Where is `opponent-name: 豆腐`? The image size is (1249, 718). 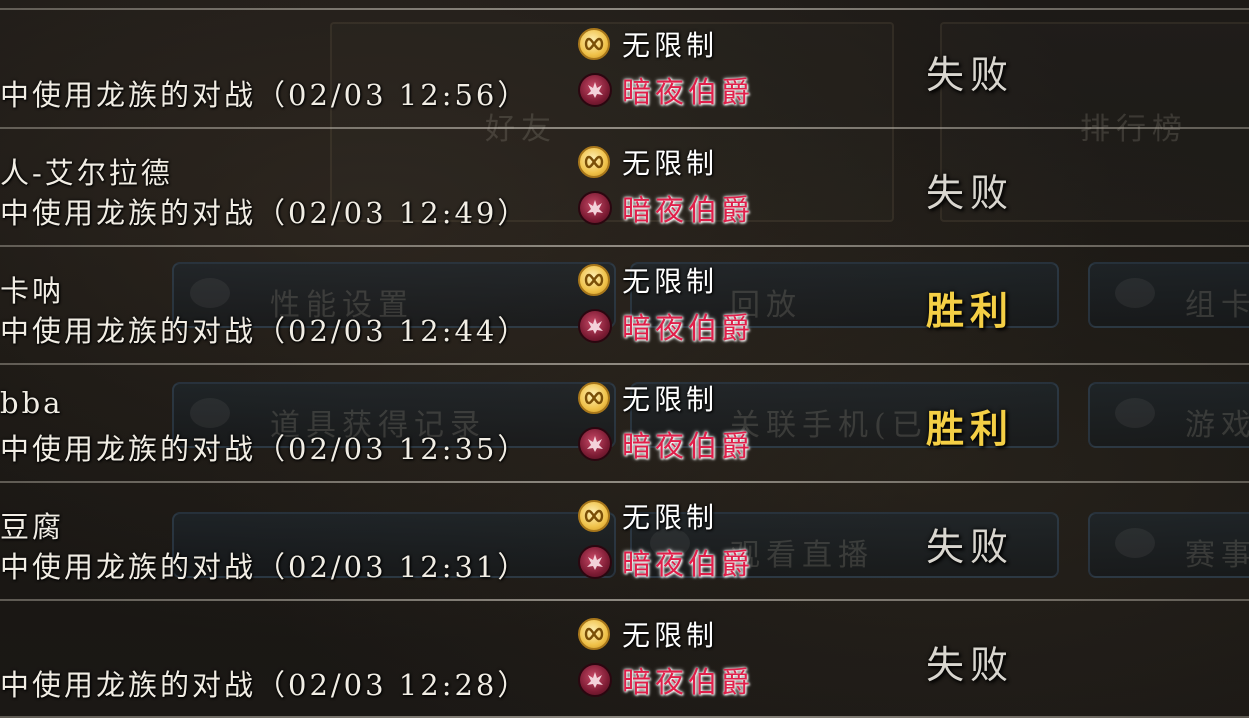 opponent-name: 豆腐 is located at coordinates (32, 527).